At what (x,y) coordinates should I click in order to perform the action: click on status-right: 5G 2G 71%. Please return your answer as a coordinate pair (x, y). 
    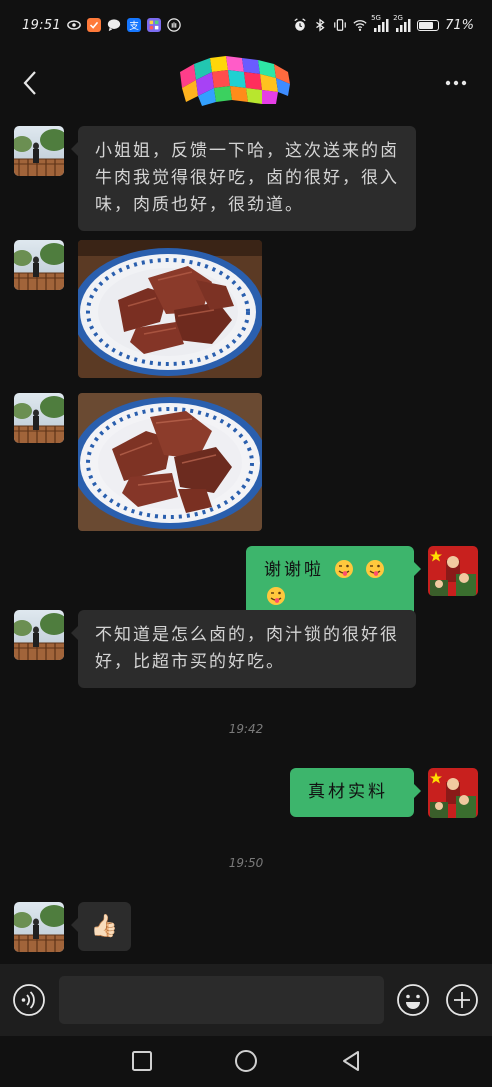
    Looking at the image, I should click on (383, 23).